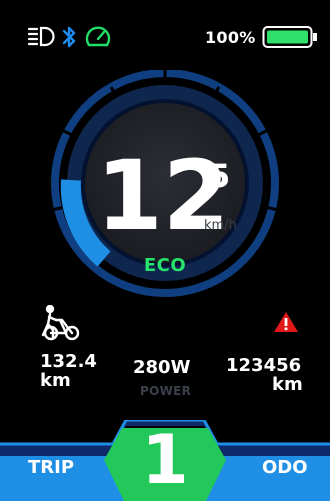 This screenshot has width=330, height=501. What do you see at coordinates (162, 367) in the screenshot?
I see `power-value: 280W` at bounding box center [162, 367].